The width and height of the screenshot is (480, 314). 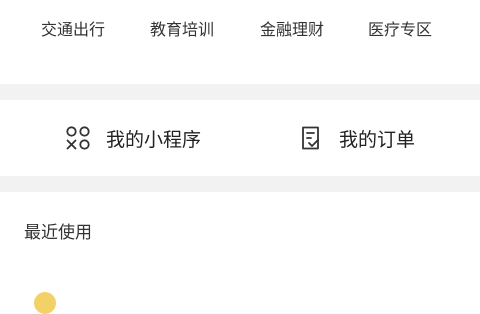 What do you see at coordinates (45, 303) in the screenshot?
I see `recent-app-icon-partial` at bounding box center [45, 303].